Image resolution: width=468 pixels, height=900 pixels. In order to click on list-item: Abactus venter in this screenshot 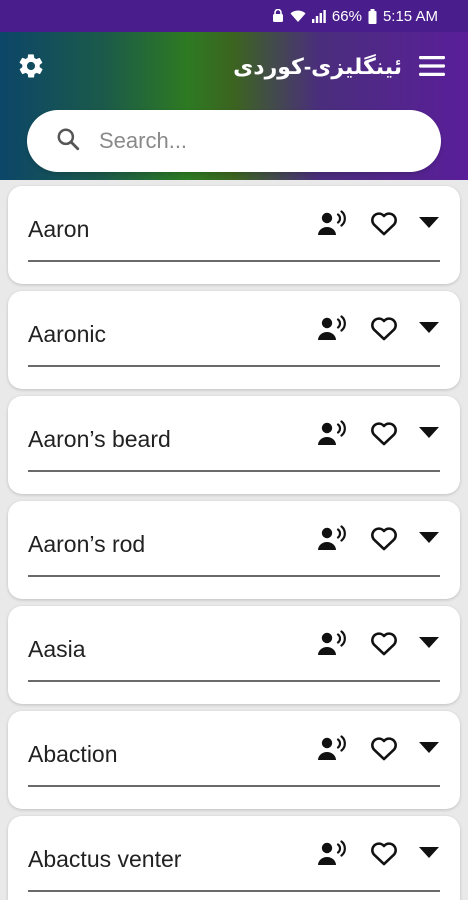, I will do `click(234, 858)`.